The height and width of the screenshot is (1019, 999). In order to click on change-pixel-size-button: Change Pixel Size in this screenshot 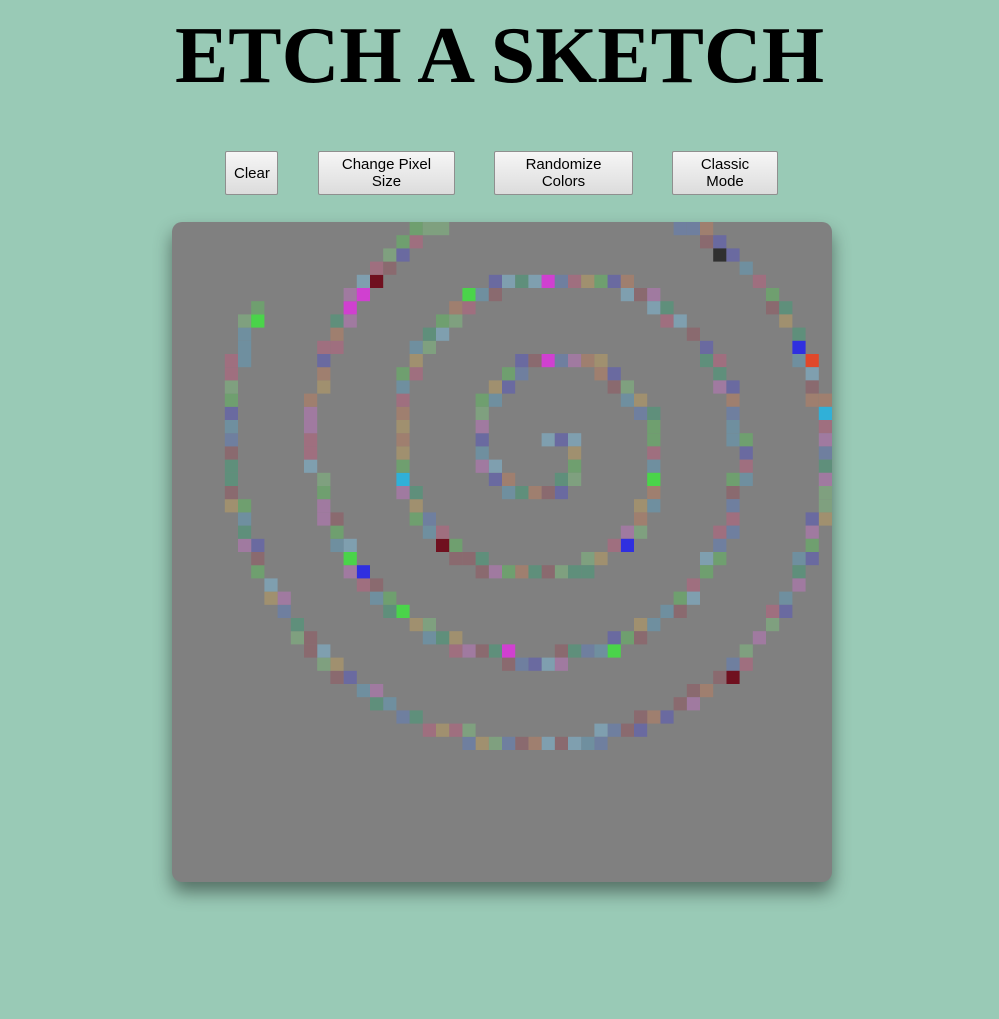, I will do `click(386, 173)`.